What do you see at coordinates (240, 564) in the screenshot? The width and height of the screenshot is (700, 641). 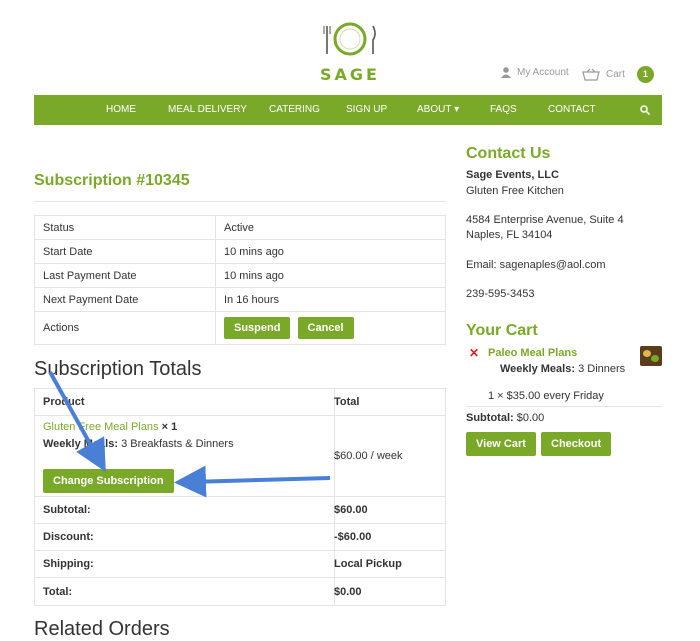 I see `totals-row: Shipping: Local Pickup` at bounding box center [240, 564].